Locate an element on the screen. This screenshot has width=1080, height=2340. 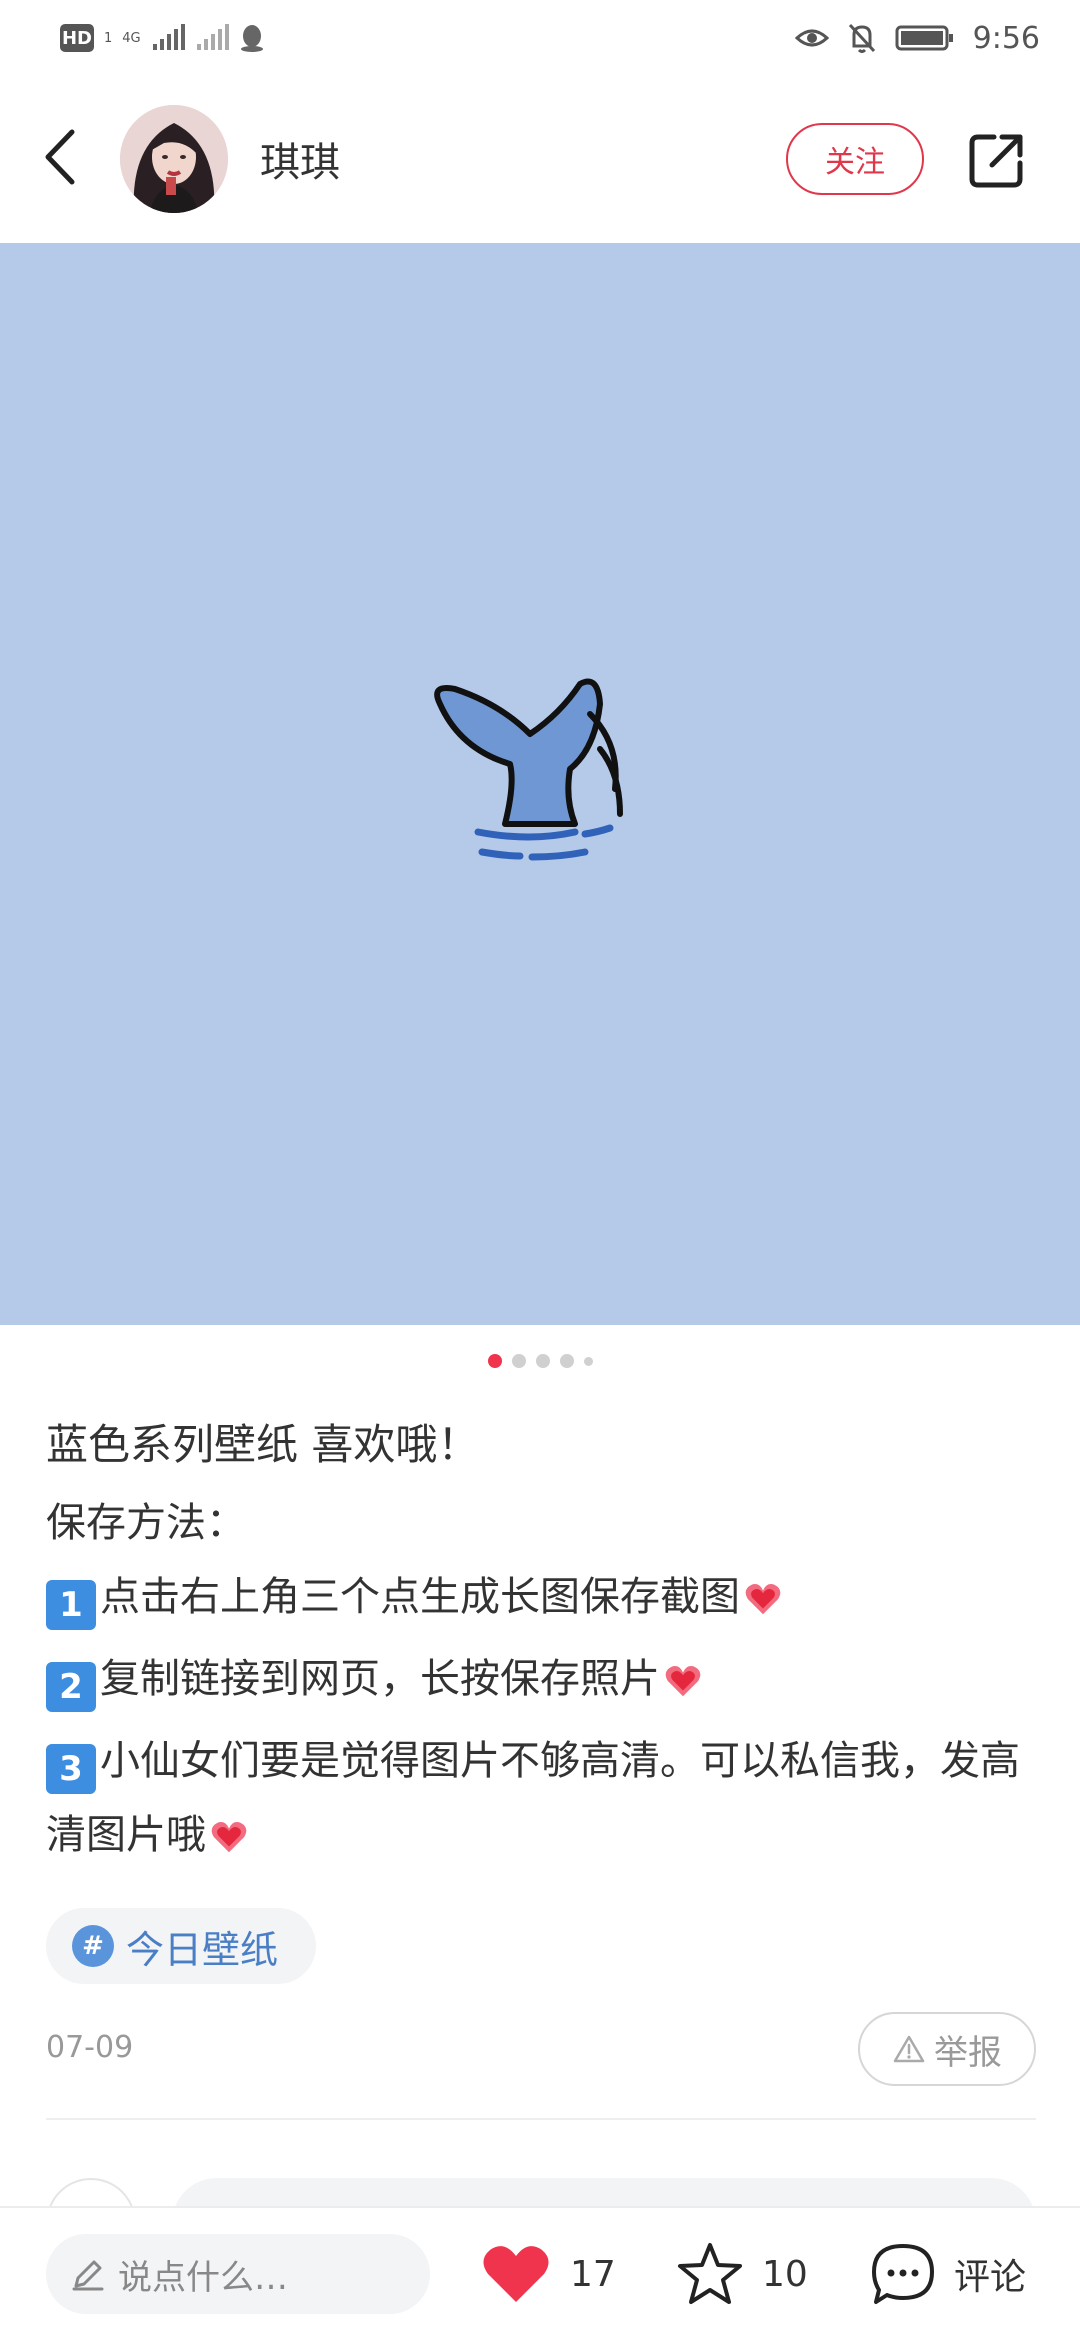
comment-bubble-icon is located at coordinates (903, 2274).